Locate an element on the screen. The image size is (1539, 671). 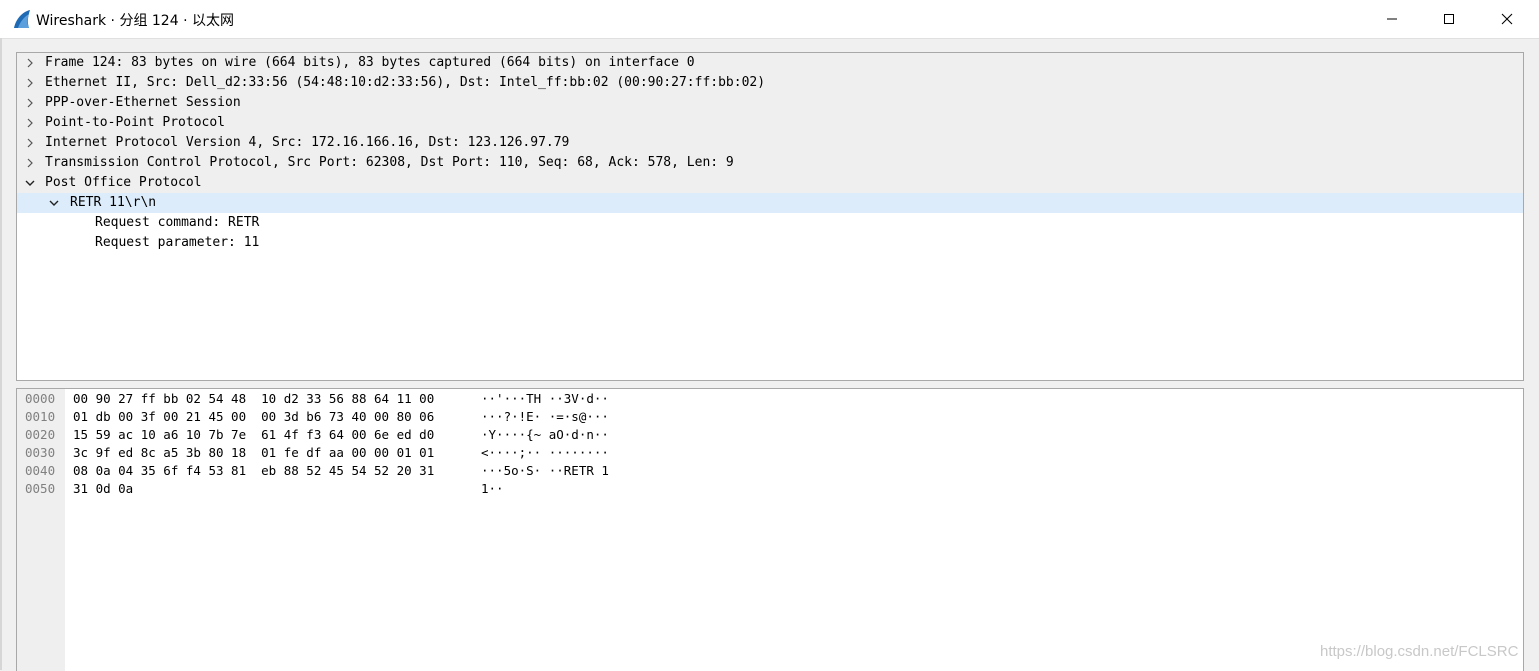
hex-ascii: 1·· is located at coordinates (492, 489).